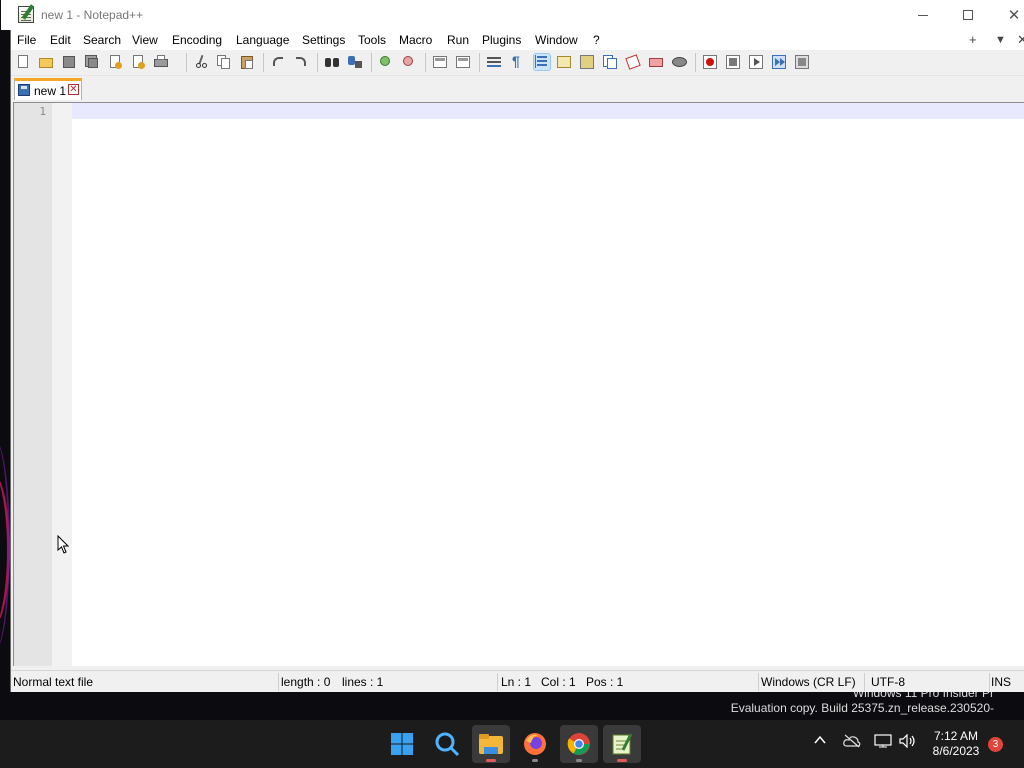  What do you see at coordinates (301, 62) in the screenshot?
I see `redo-icon` at bounding box center [301, 62].